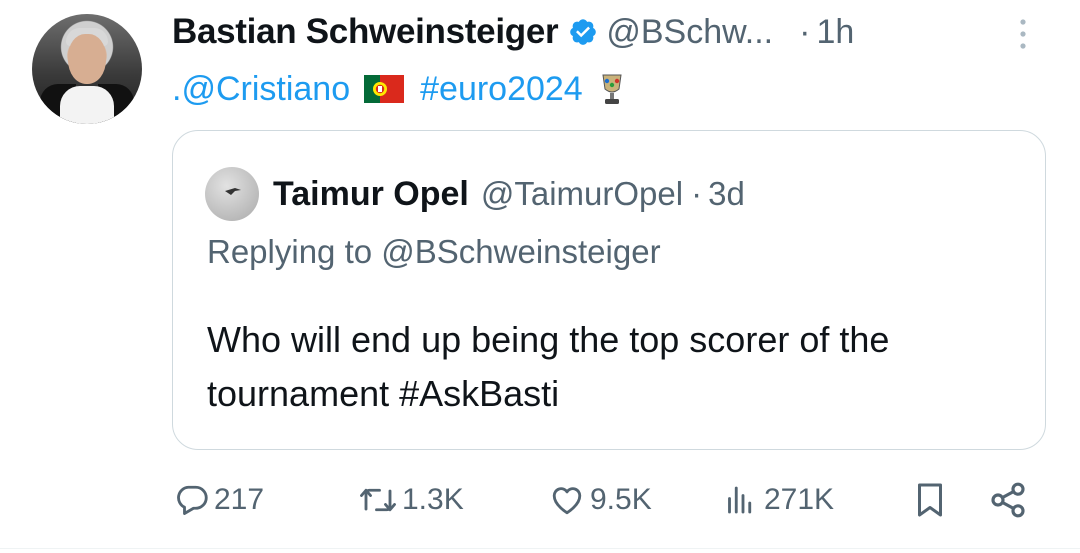 The width and height of the screenshot is (1080, 553). Describe the element at coordinates (540, 548) in the screenshot. I see `tweet-divider` at that location.